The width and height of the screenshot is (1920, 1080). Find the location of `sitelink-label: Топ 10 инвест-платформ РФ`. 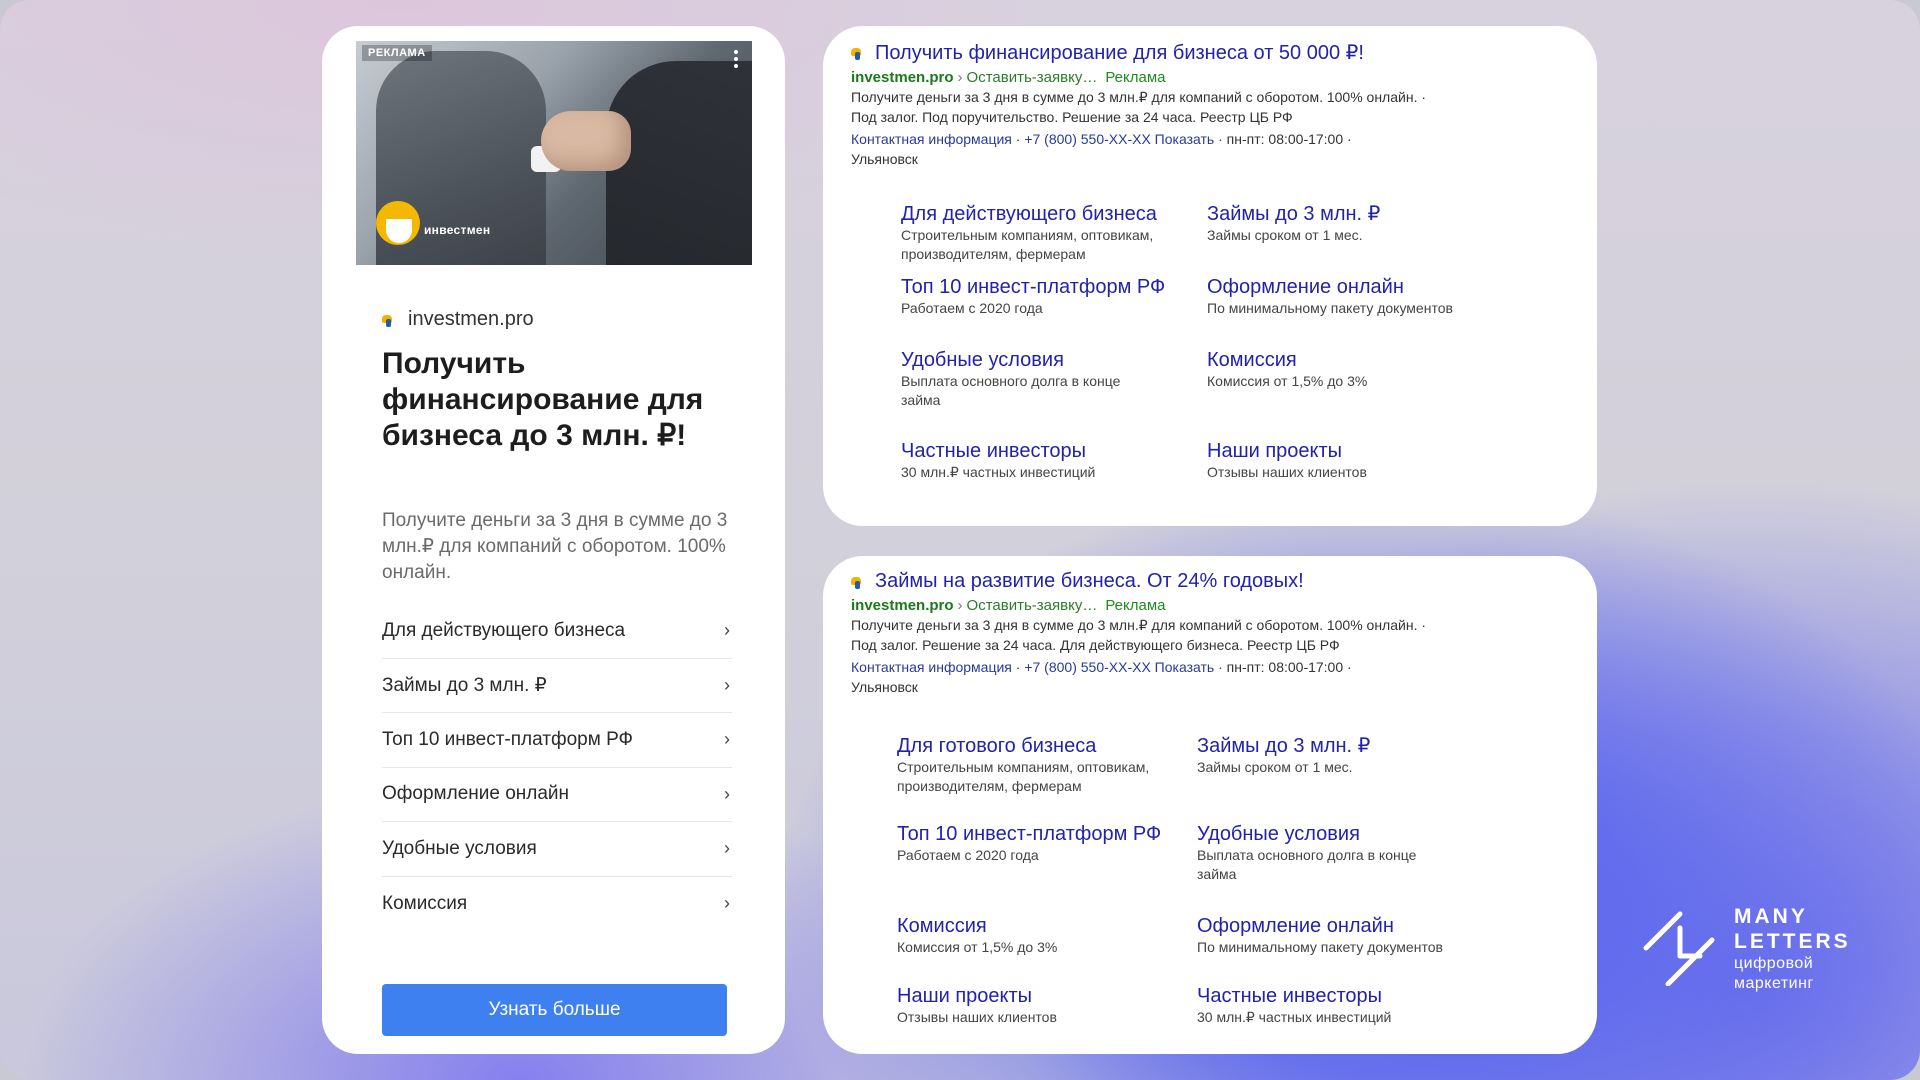

sitelink-label: Топ 10 инвест-платформ РФ is located at coordinates (507, 739).